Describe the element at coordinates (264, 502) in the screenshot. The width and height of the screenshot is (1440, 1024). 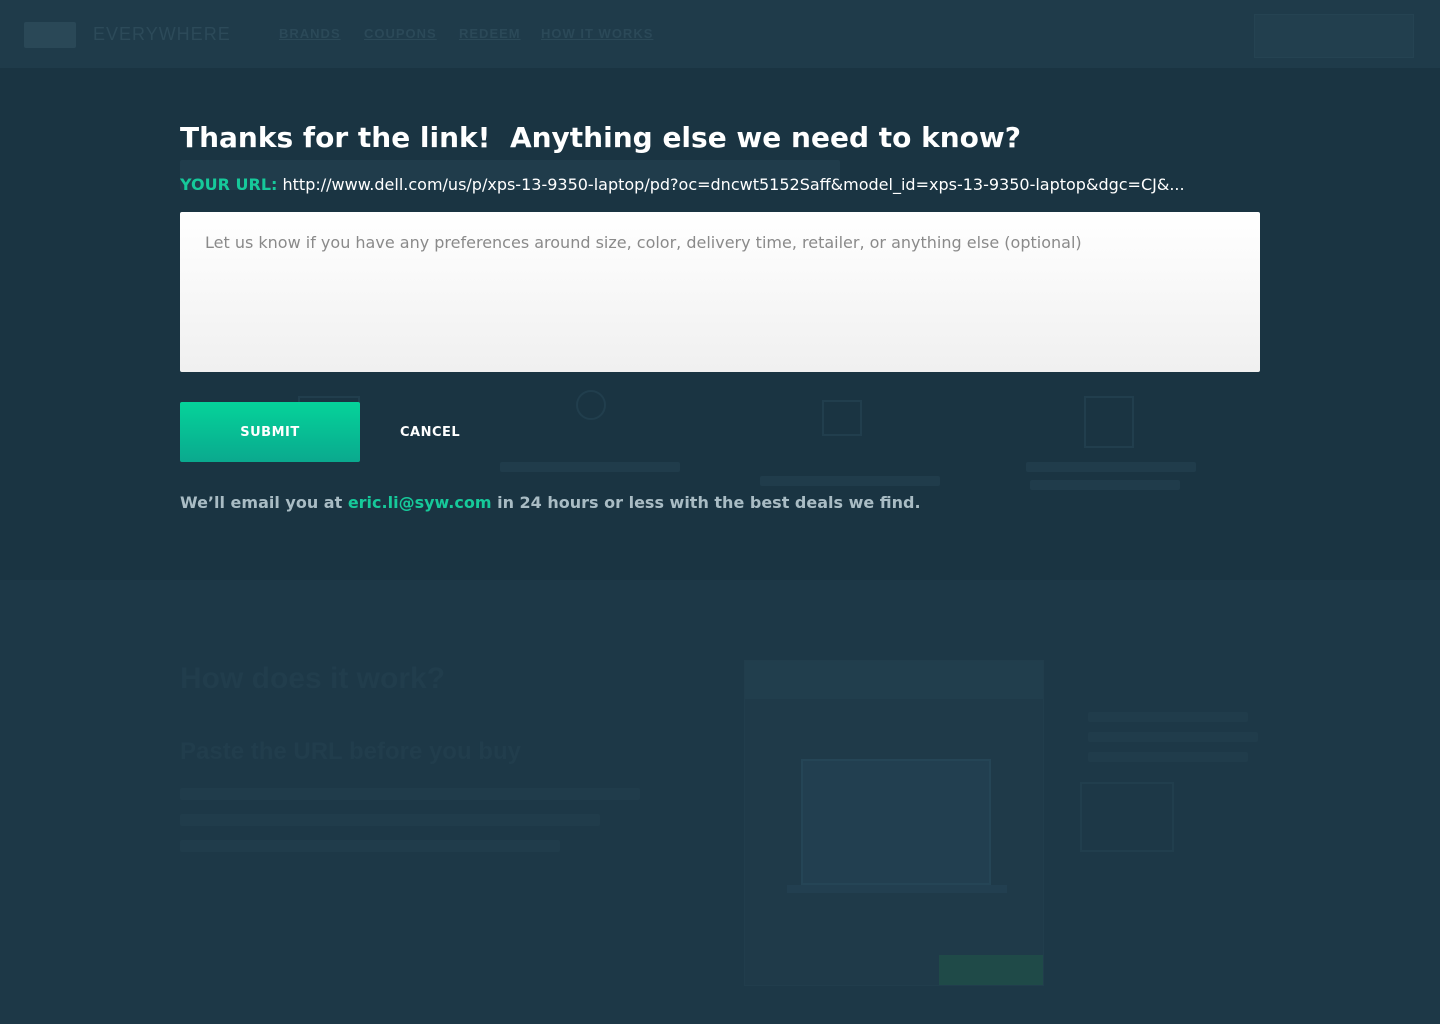
I see `notice-prefix: We’ll email you at` at that location.